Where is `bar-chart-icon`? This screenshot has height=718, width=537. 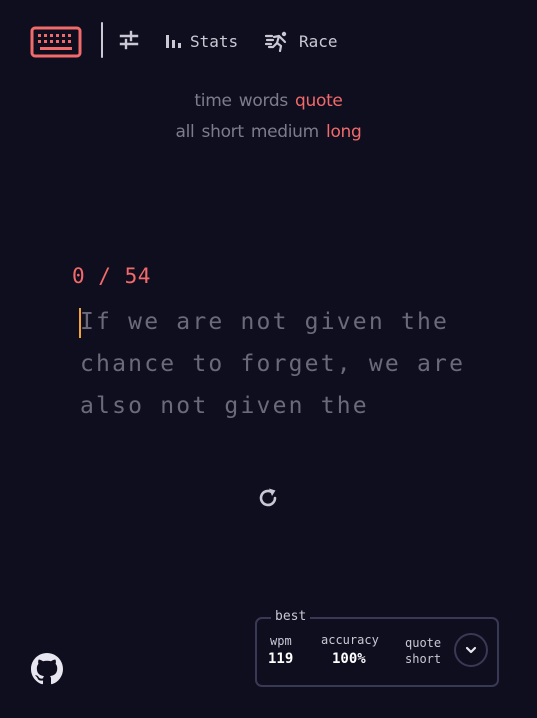
bar-chart-icon is located at coordinates (173, 41).